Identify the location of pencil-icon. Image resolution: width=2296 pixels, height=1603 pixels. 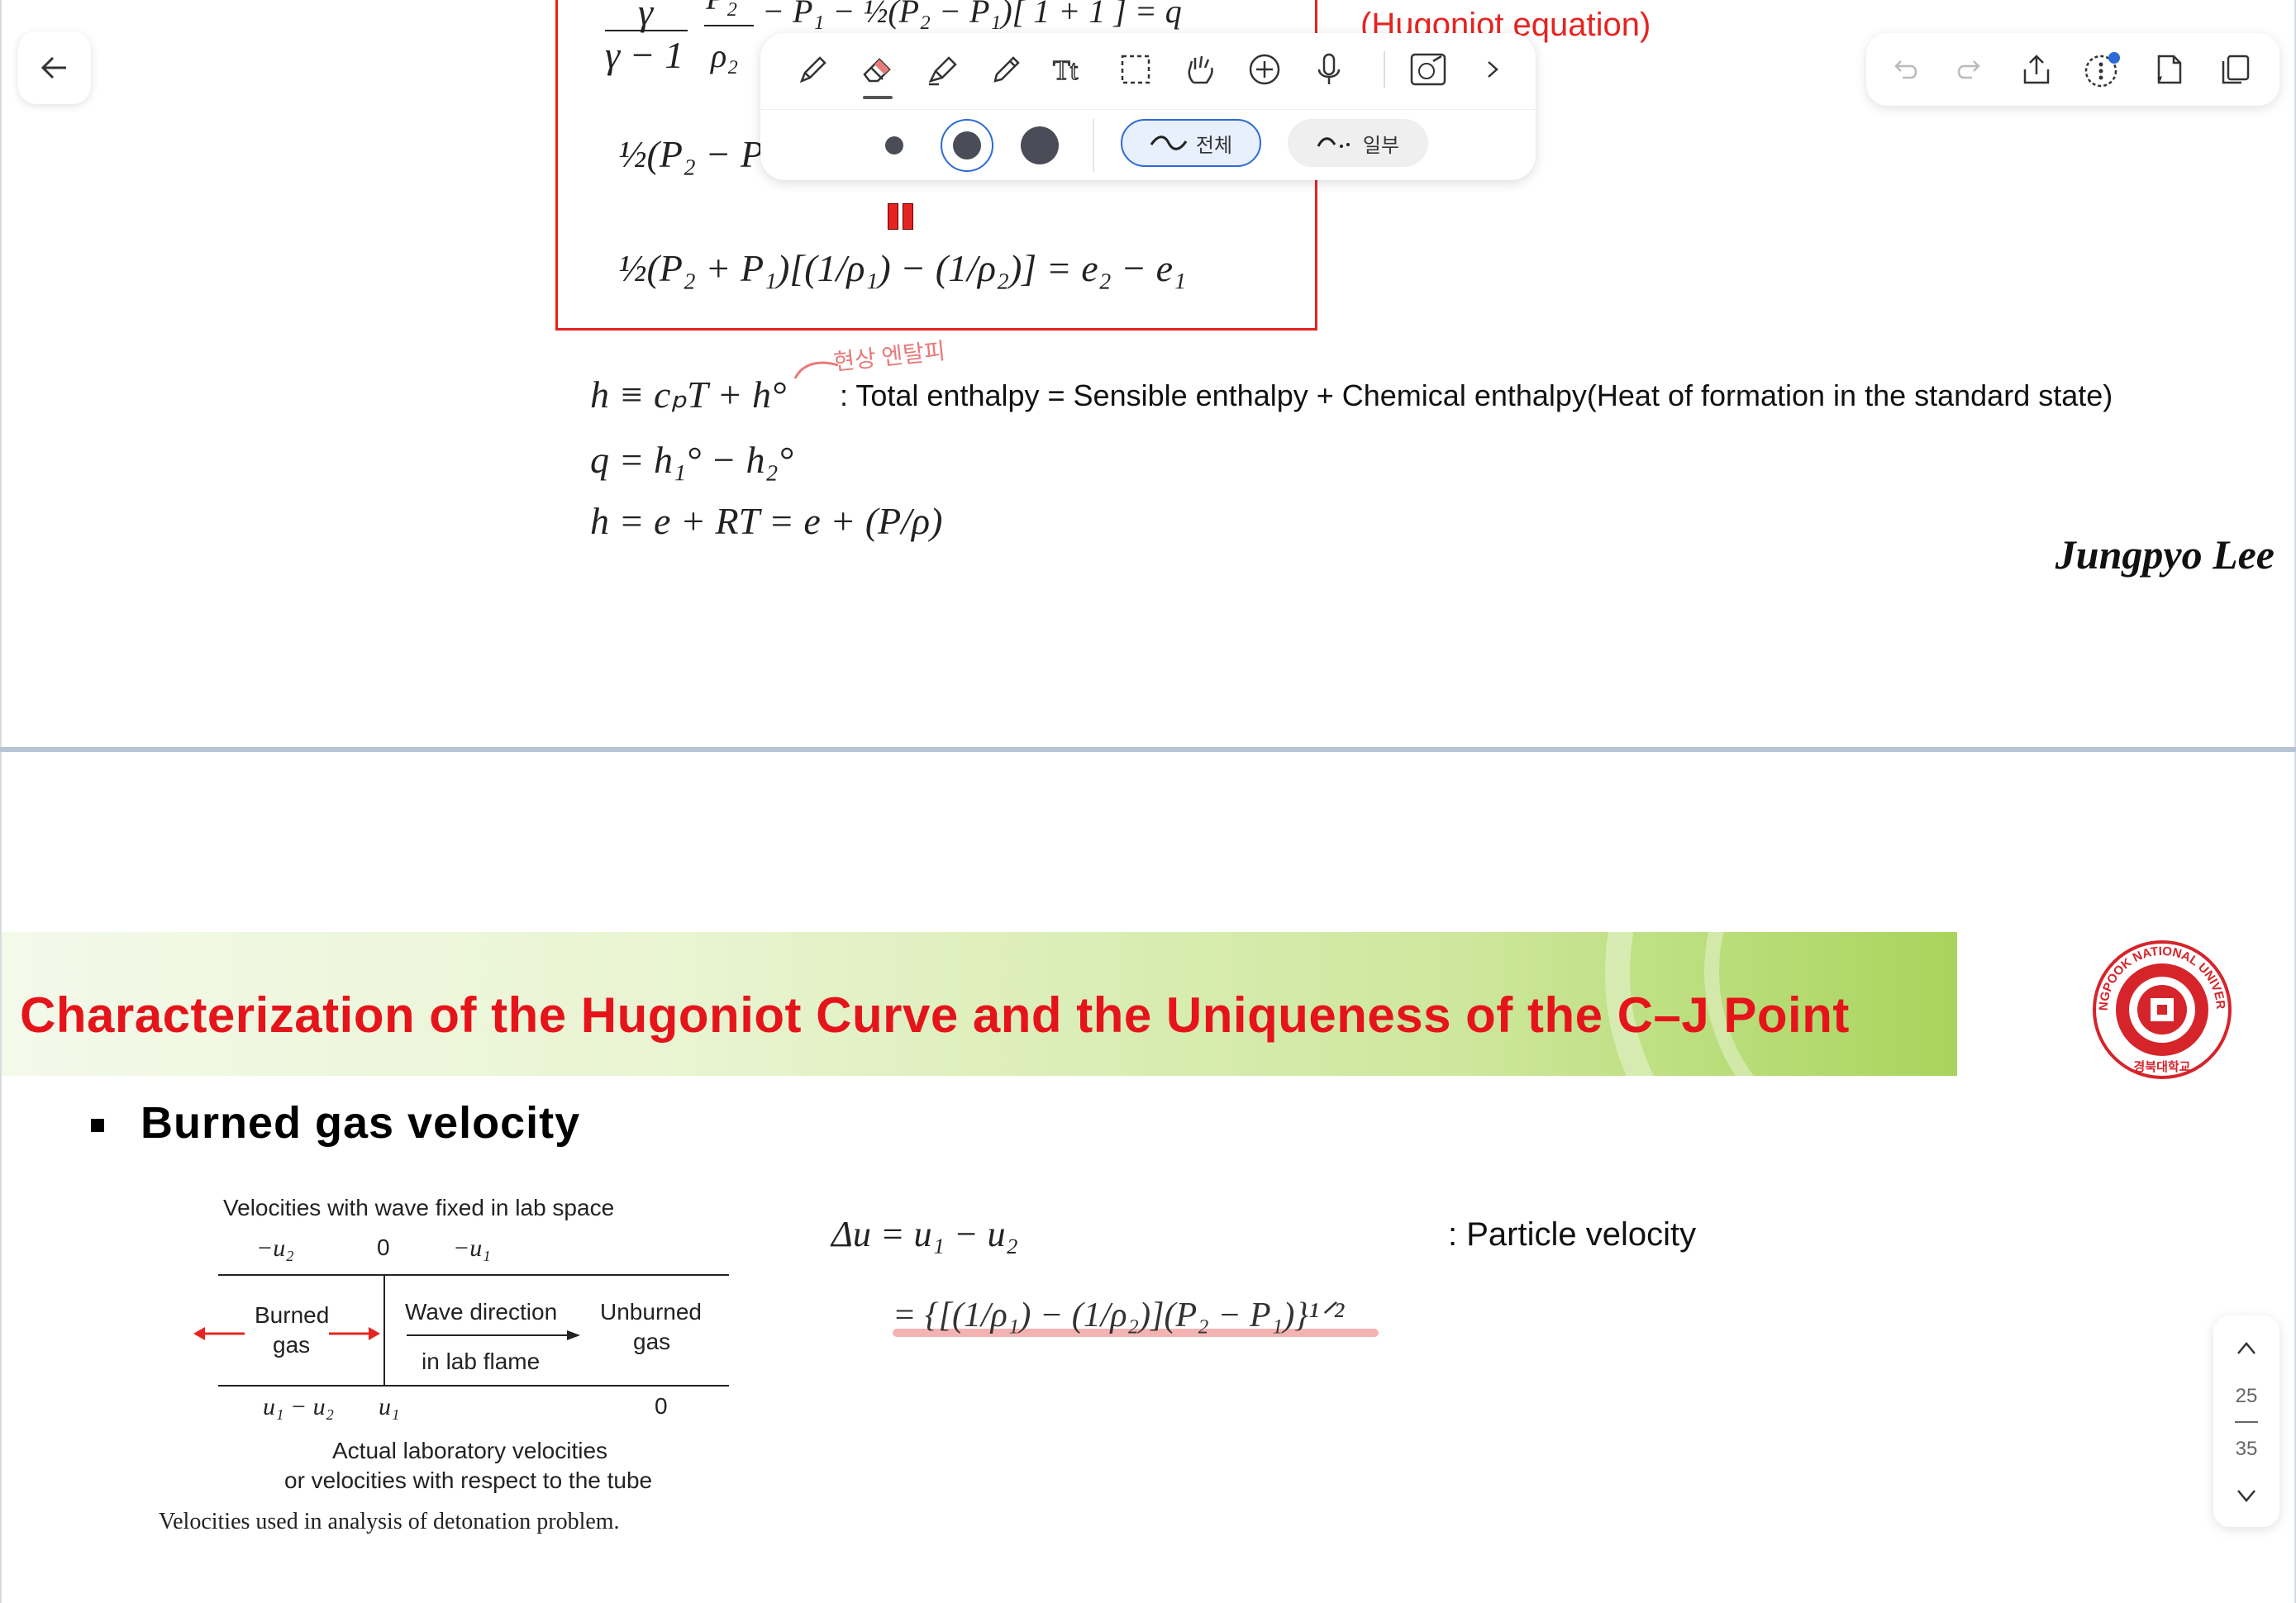
(1006, 69).